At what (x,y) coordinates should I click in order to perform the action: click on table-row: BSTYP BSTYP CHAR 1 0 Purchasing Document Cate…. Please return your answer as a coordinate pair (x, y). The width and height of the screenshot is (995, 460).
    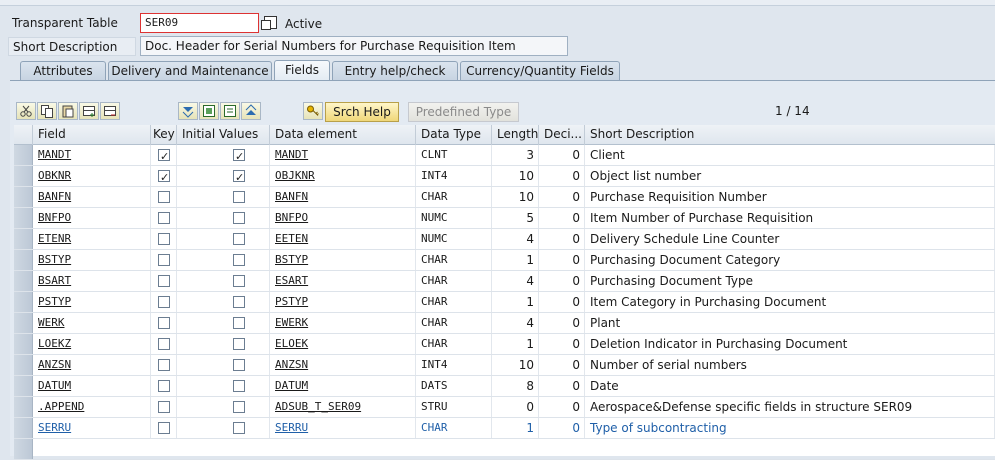
    Looking at the image, I should click on (504, 260).